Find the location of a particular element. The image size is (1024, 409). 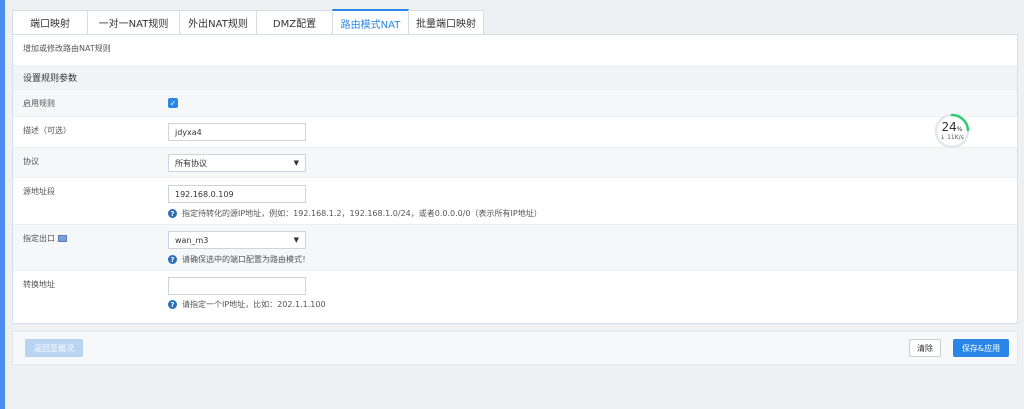

source-value: 192.168.0.109 is located at coordinates (204, 194).